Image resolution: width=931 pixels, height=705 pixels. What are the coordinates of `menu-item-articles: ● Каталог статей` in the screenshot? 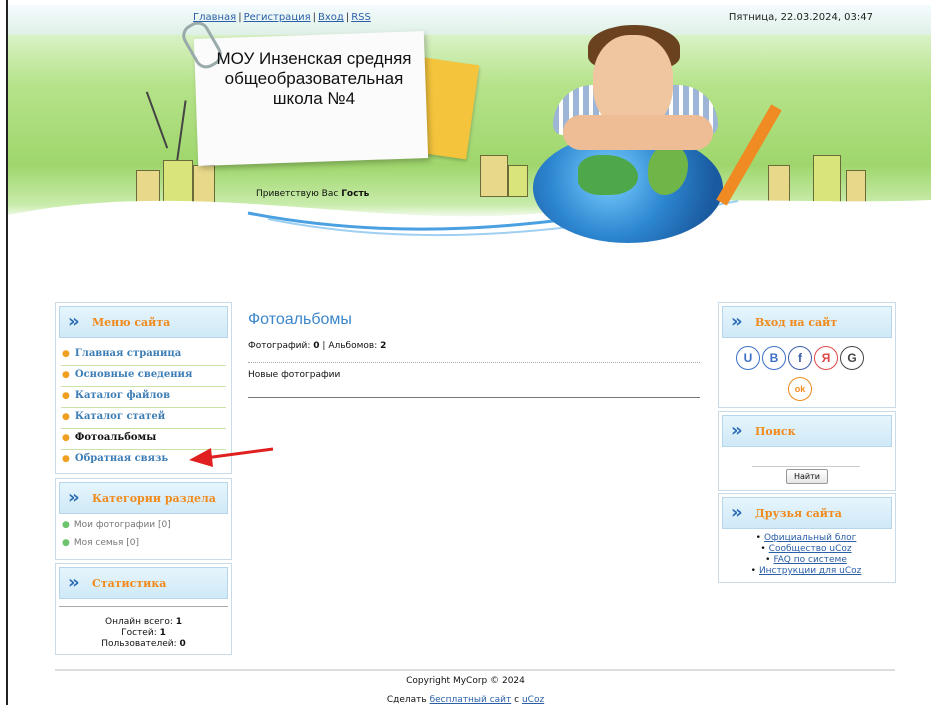 It's located at (113, 416).